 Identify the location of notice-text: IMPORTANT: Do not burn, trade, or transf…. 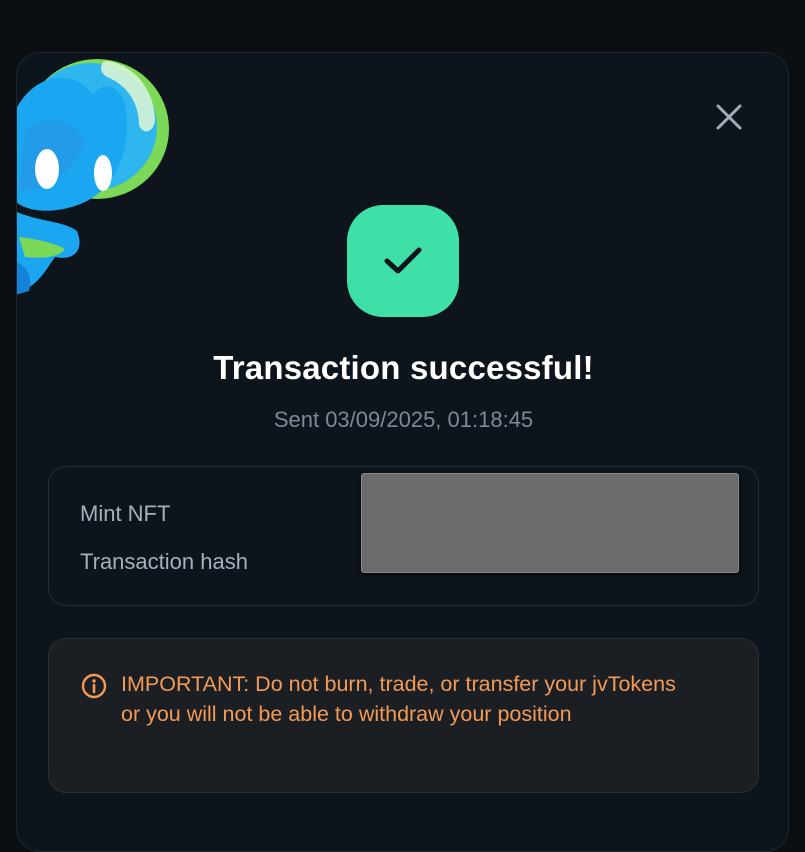
(398, 699).